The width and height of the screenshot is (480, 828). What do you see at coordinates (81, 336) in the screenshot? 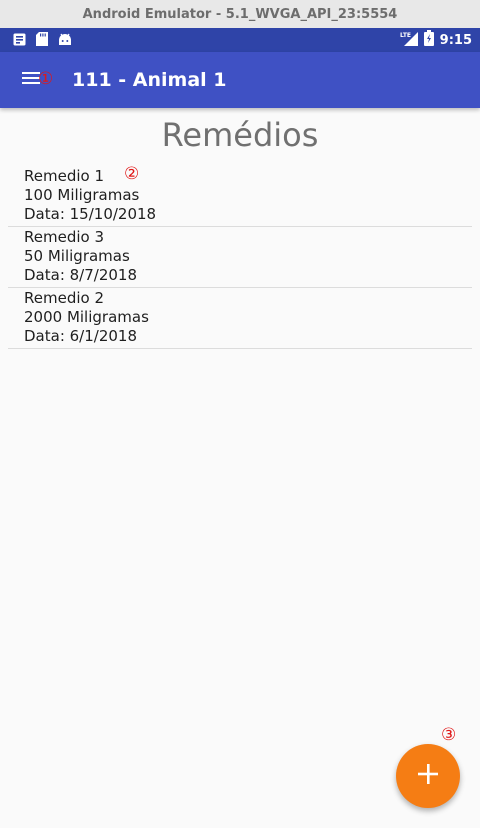
I see `medicine-date: Data: 6/1/2018` at bounding box center [81, 336].